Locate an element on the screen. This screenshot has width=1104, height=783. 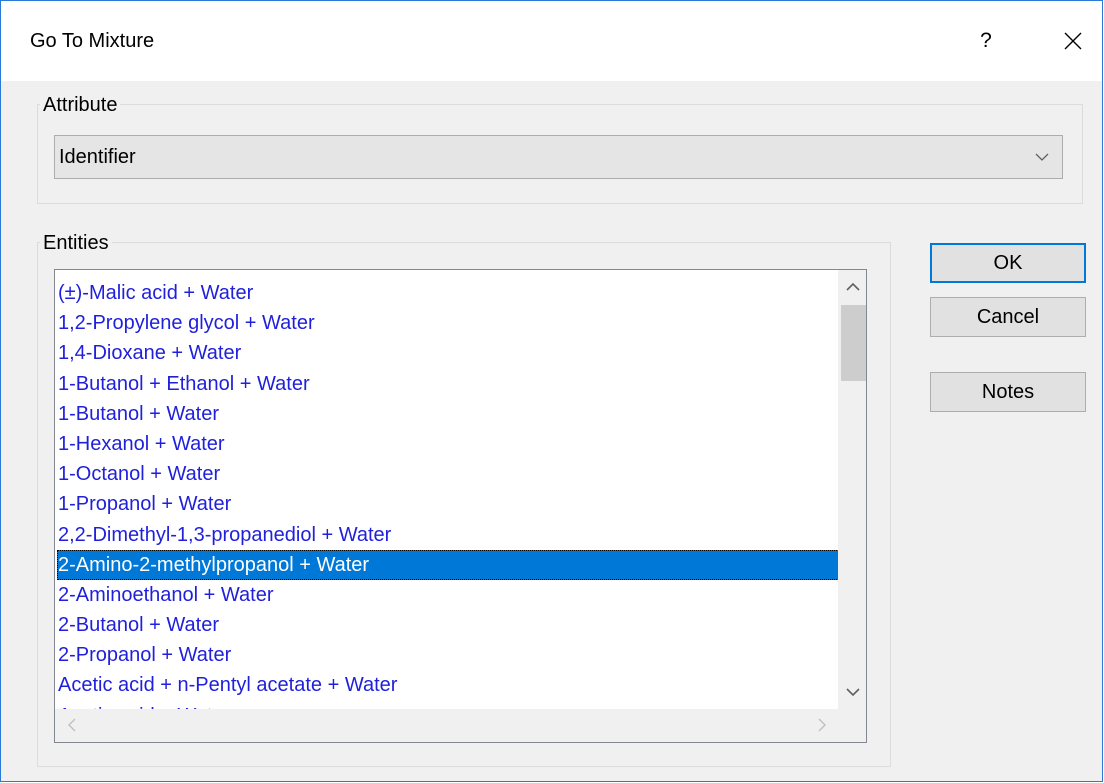
list-item: 1-Propanol + Water is located at coordinates (448, 504).